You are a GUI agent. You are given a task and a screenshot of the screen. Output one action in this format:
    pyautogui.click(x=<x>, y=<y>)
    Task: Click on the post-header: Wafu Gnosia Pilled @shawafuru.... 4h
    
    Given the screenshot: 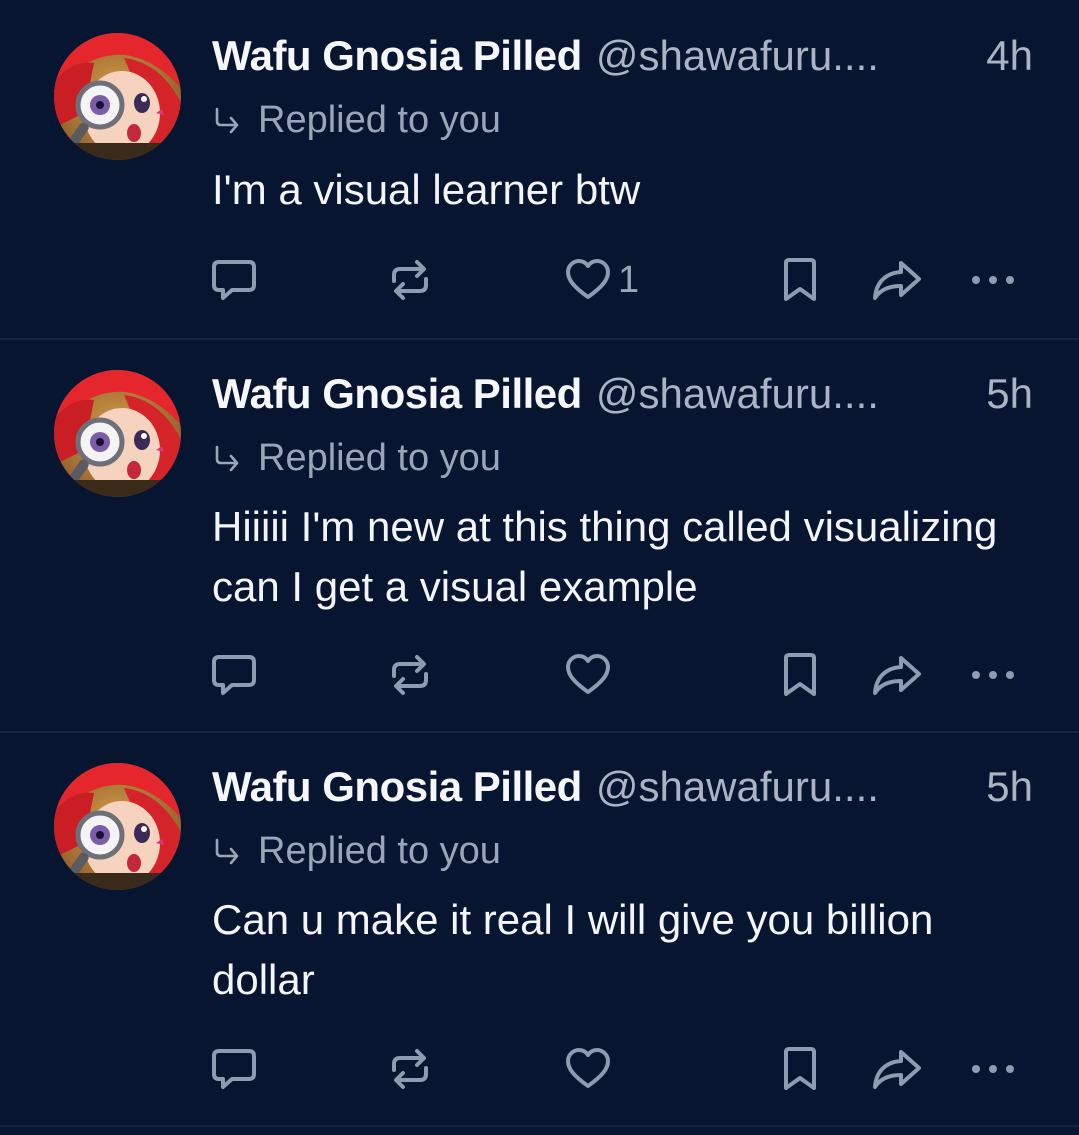 What is the action you would take?
    pyautogui.click(x=622, y=59)
    